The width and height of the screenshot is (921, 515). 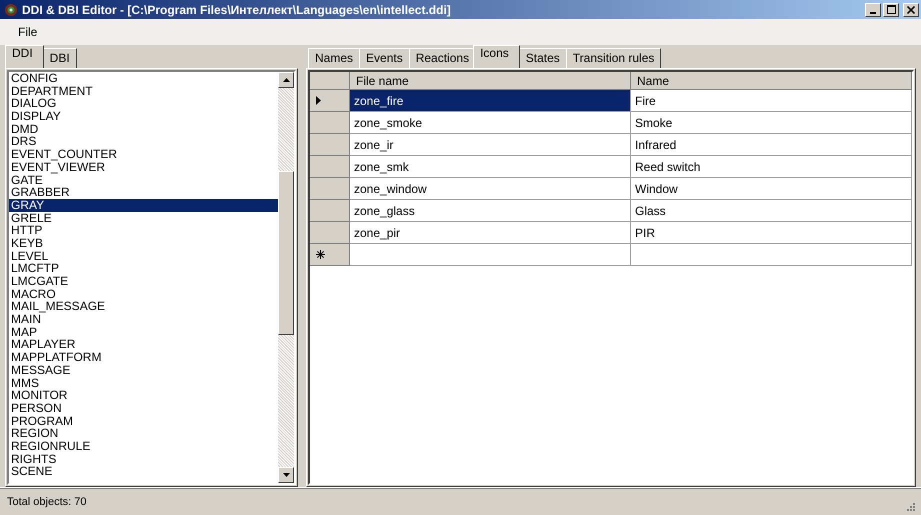 I want to click on list-item: MAPLAYER, so click(x=143, y=345).